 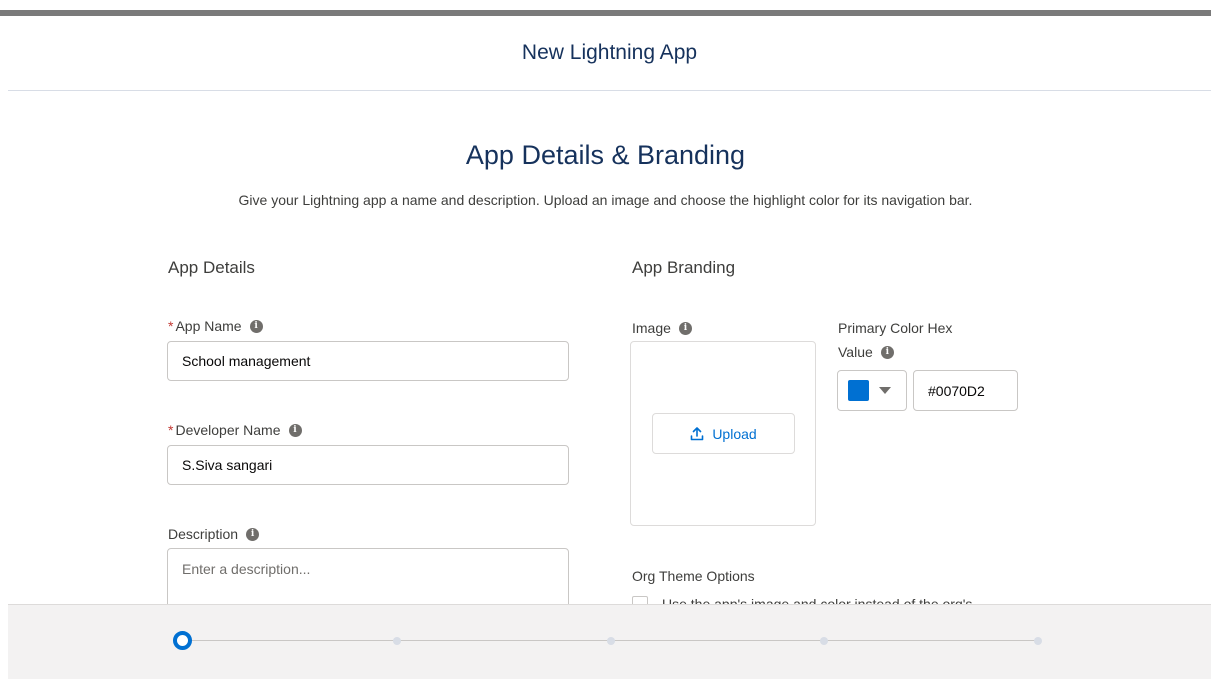 I want to click on description-label-row: Description i, so click(x=214, y=534).